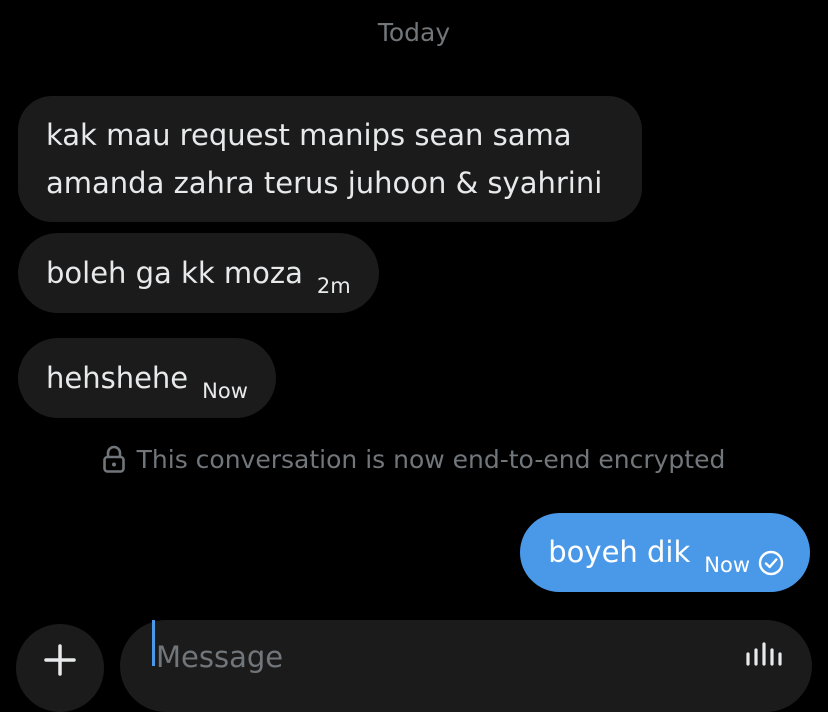 This screenshot has width=828, height=712. What do you see at coordinates (113, 459) in the screenshot?
I see `lock-icon` at bounding box center [113, 459].